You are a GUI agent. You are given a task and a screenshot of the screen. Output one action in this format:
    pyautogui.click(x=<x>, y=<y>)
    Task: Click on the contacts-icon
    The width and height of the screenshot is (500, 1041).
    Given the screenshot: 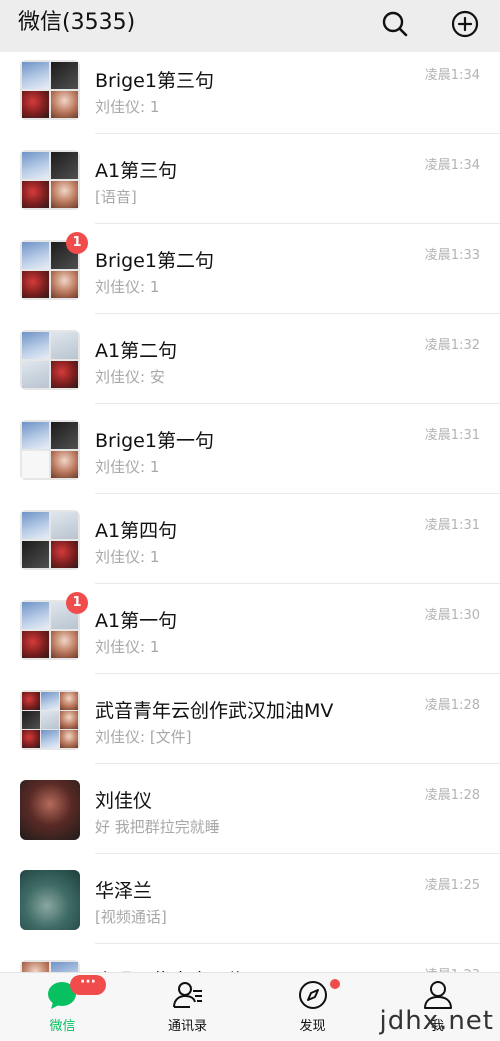 What is the action you would take?
    pyautogui.click(x=187, y=995)
    